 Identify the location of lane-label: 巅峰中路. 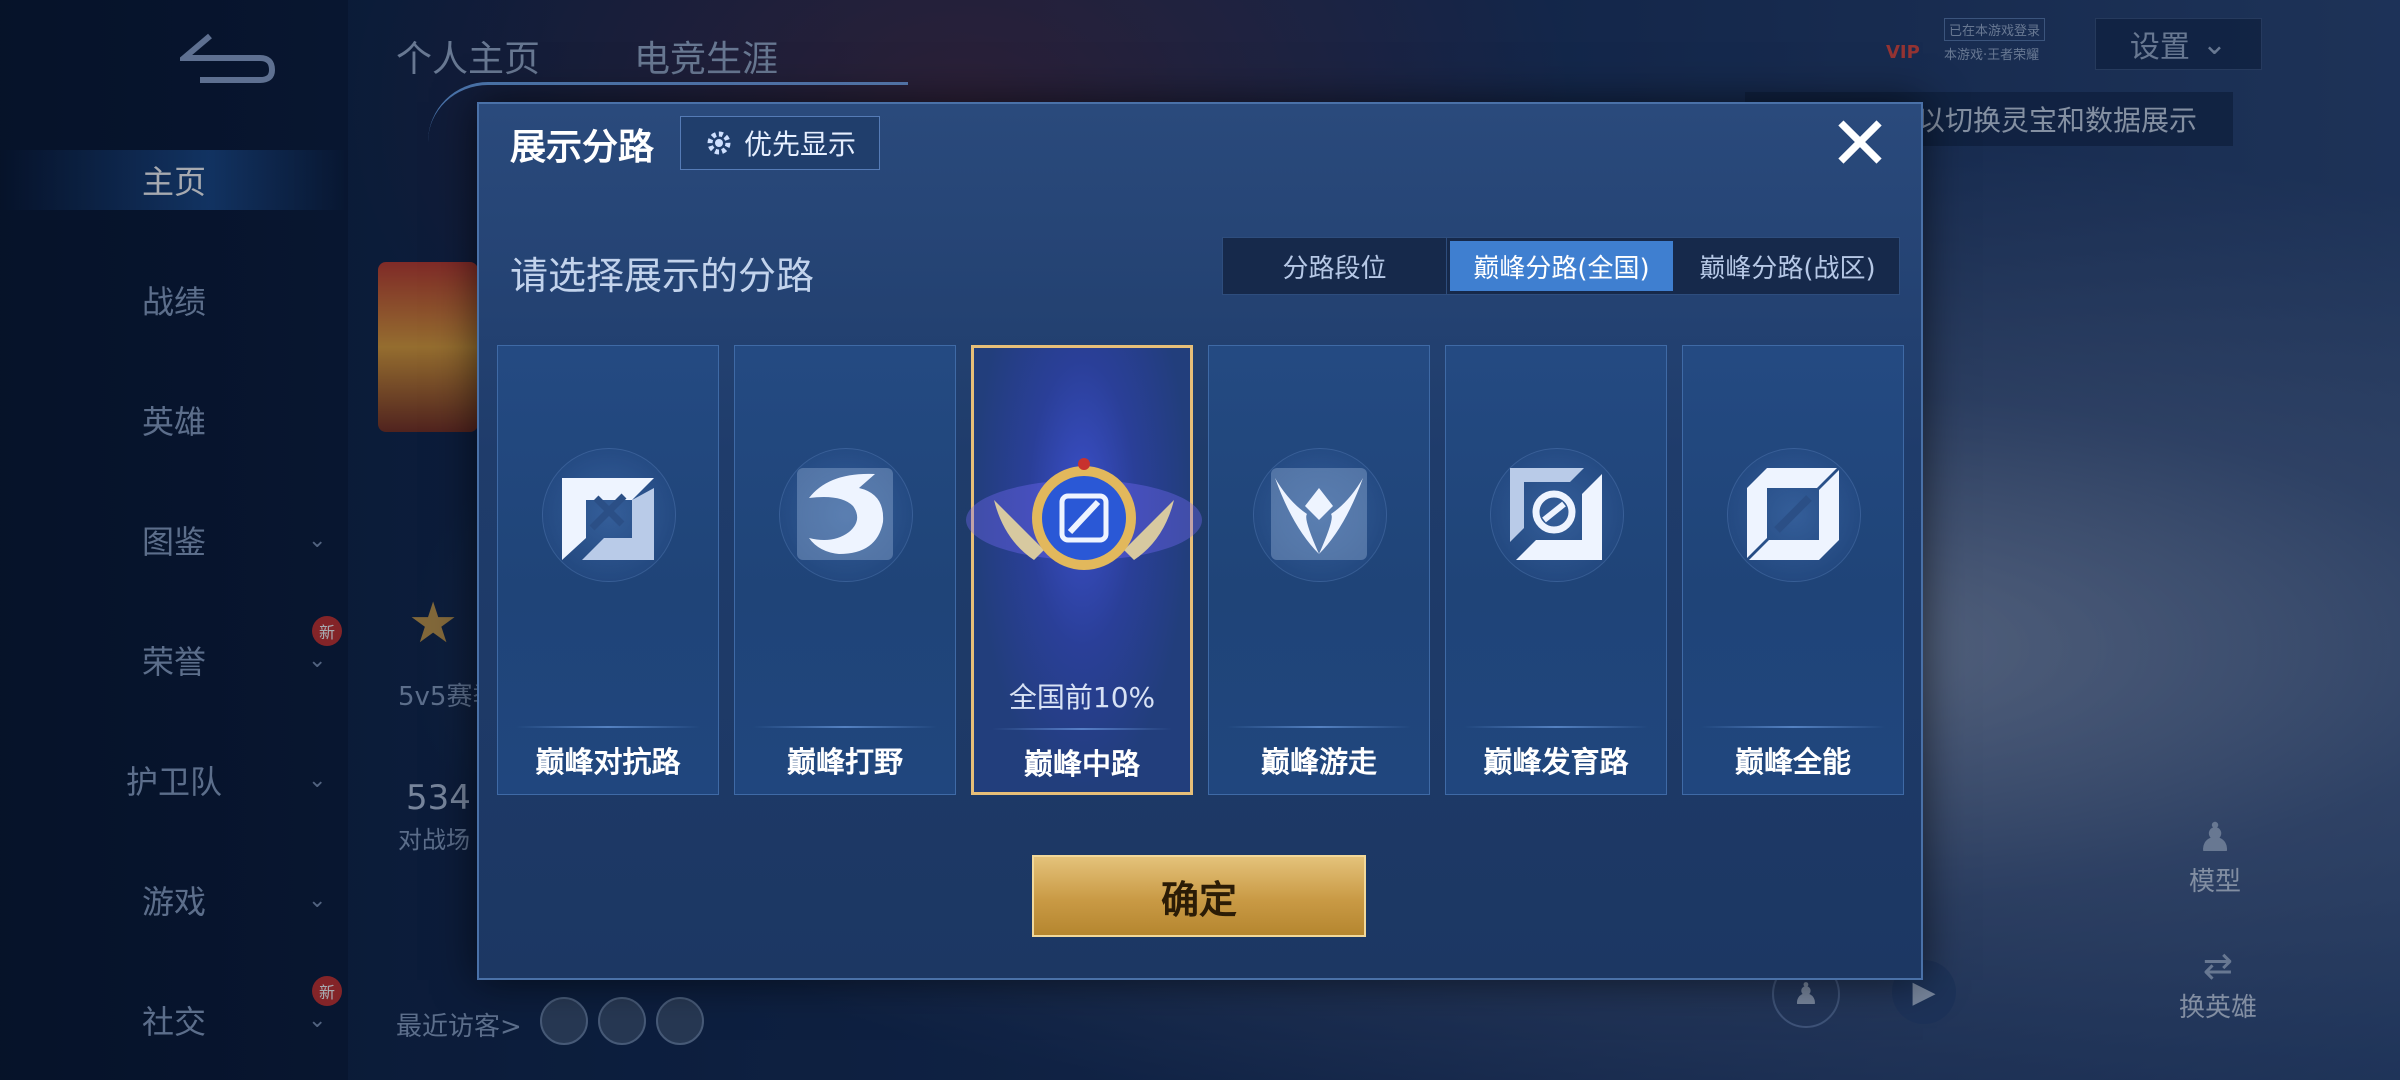
(1081, 764).